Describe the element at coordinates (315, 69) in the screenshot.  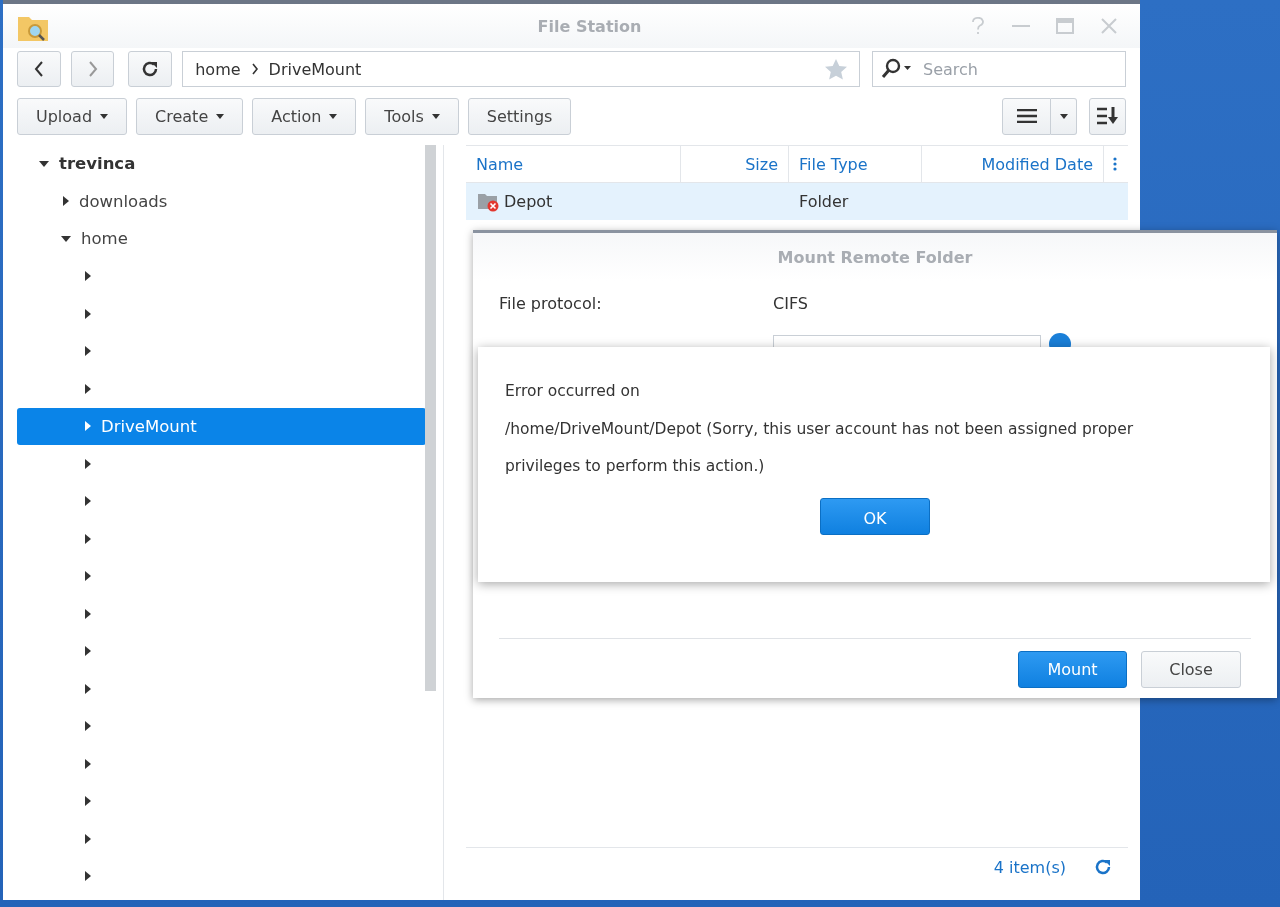
I see `breadcrumb: DriveMount` at that location.